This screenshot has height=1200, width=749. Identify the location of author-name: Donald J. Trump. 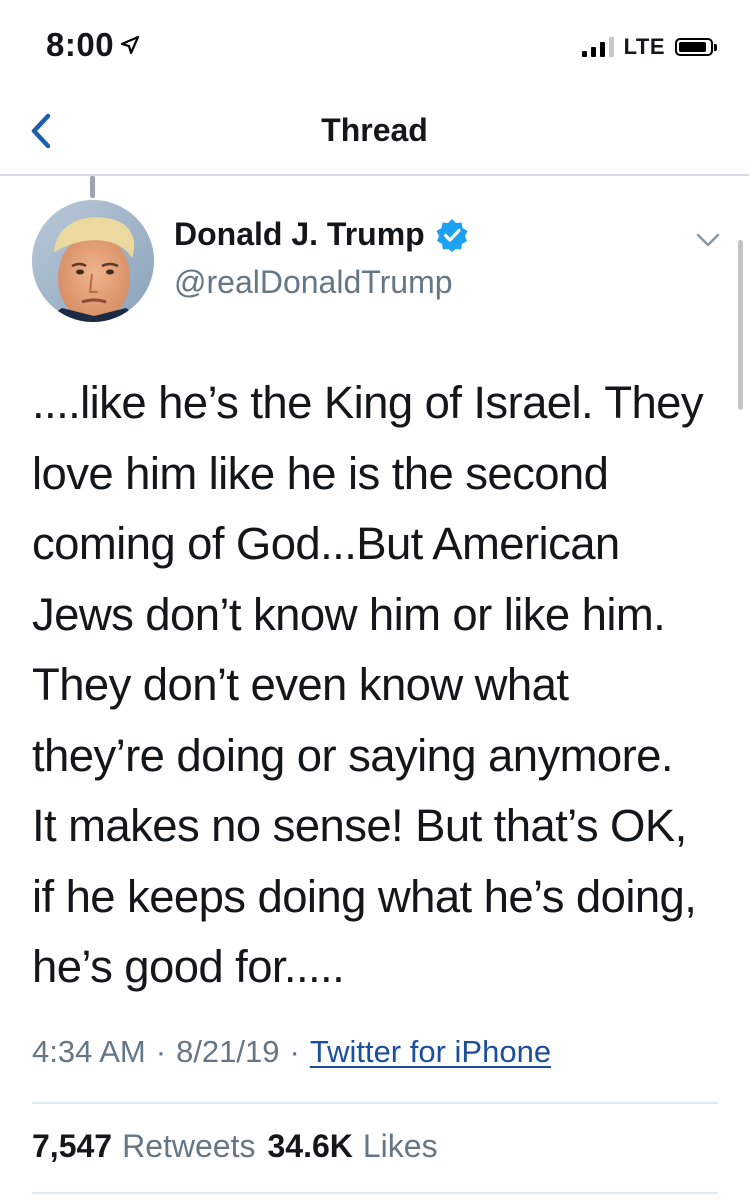
(321, 234).